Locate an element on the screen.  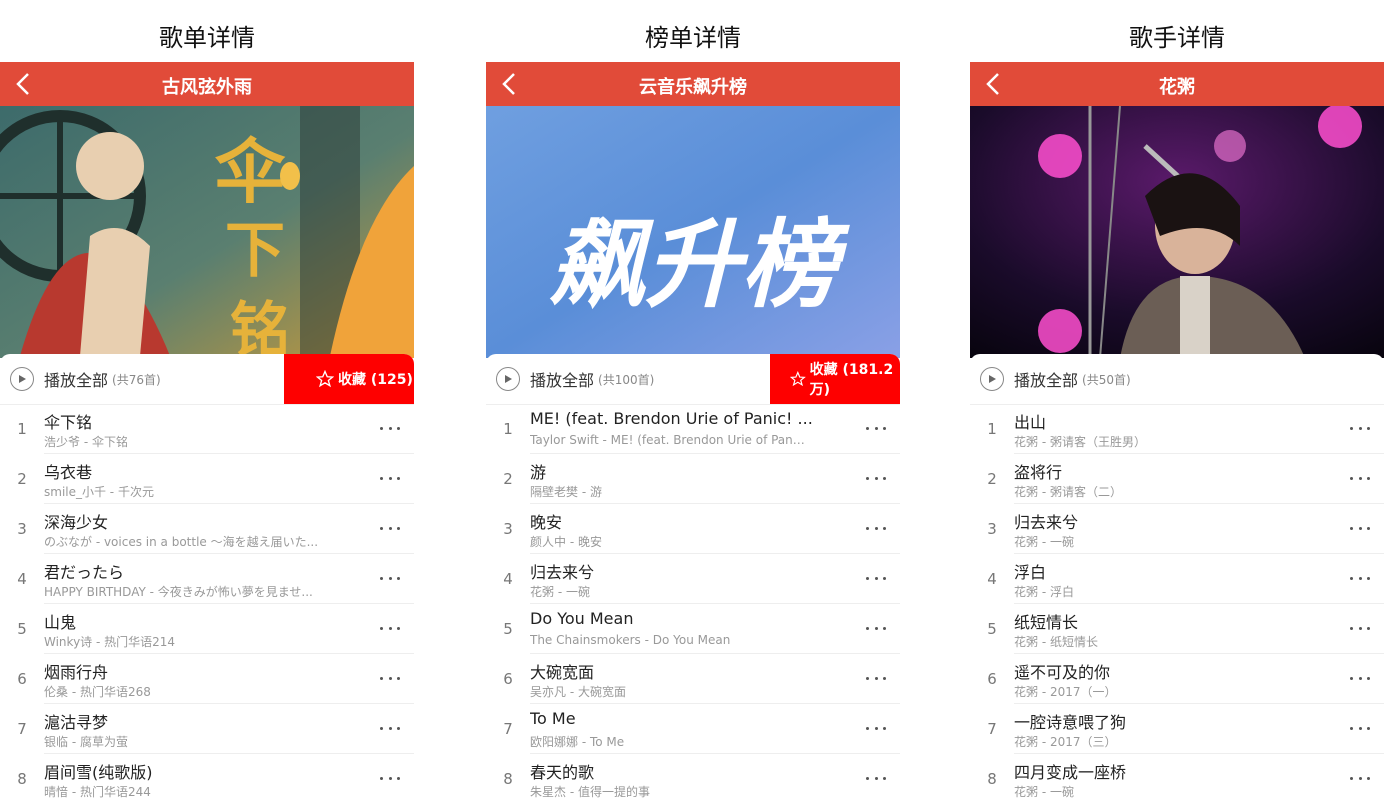
song-info: 四月变成一座桥 花粥 - 一碗 is located at coordinates (1199, 777).